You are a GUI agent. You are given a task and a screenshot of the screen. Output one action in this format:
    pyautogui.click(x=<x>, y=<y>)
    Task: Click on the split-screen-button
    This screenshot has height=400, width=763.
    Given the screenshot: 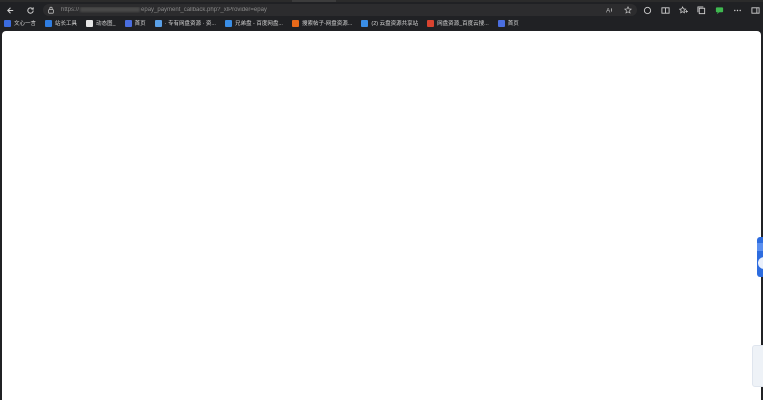 What is the action you would take?
    pyautogui.click(x=665, y=10)
    